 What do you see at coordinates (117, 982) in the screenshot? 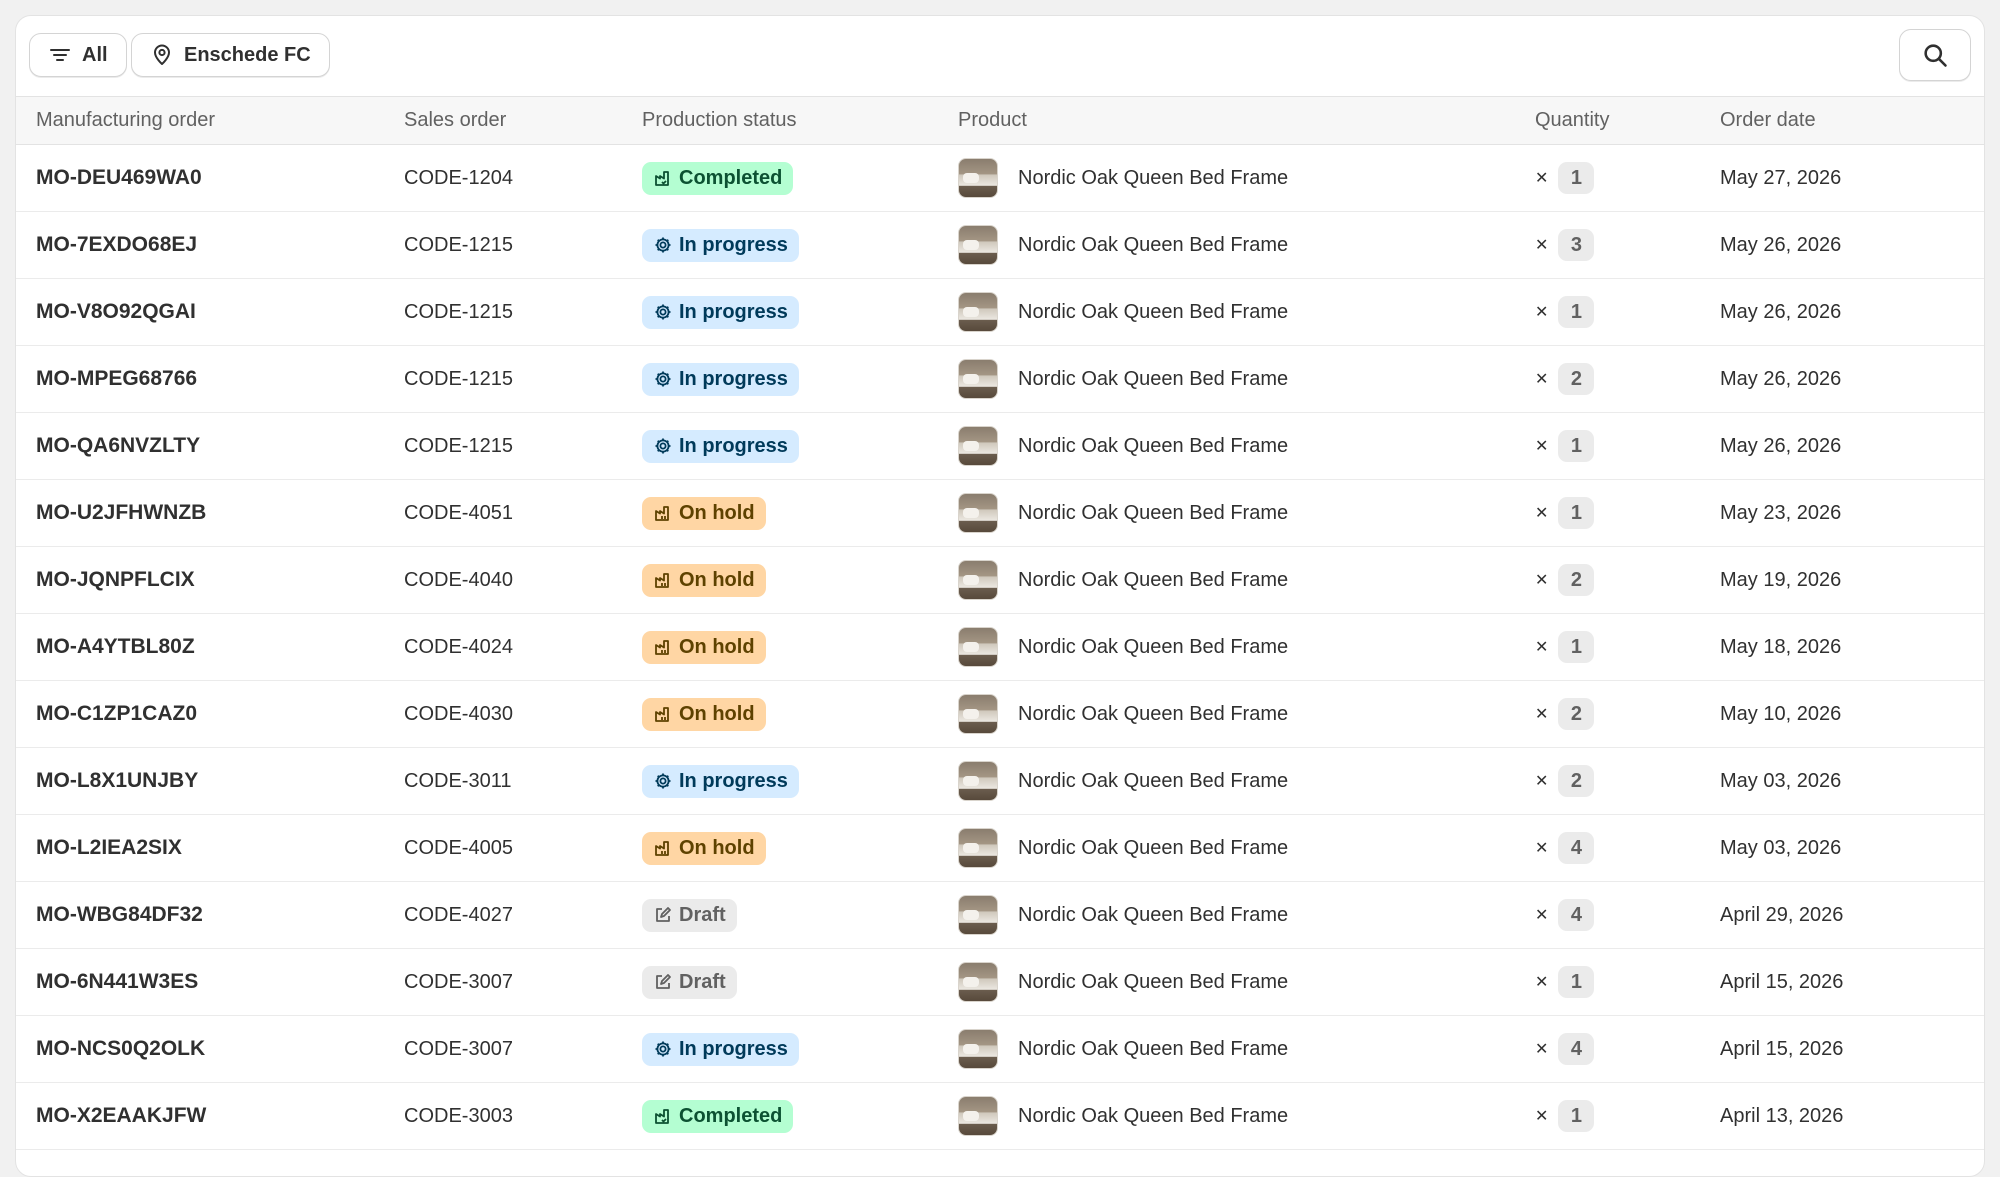
I see `manufacturing-order-id: MO-6N441W3ES` at bounding box center [117, 982].